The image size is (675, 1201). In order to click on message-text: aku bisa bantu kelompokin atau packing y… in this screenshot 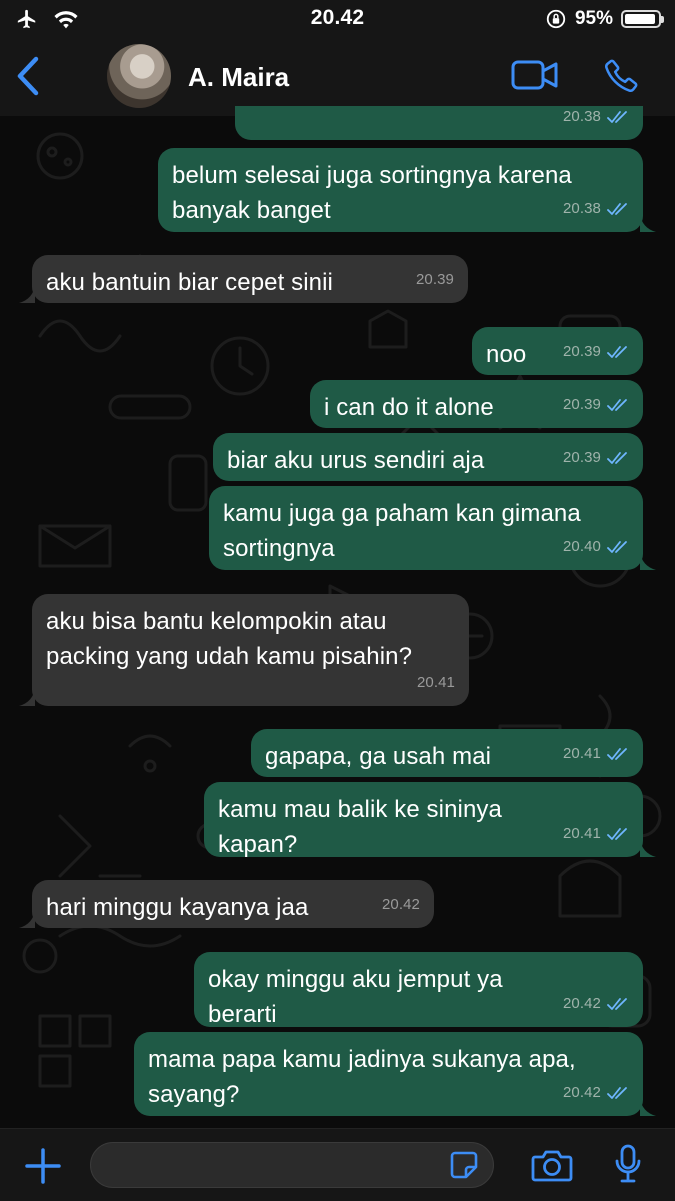, I will do `click(229, 639)`.